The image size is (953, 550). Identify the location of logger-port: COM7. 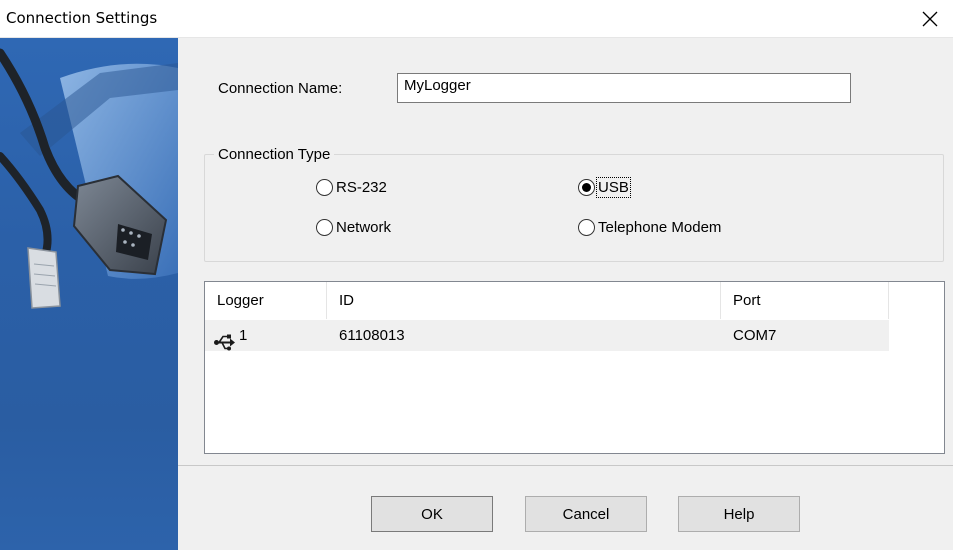
(755, 335).